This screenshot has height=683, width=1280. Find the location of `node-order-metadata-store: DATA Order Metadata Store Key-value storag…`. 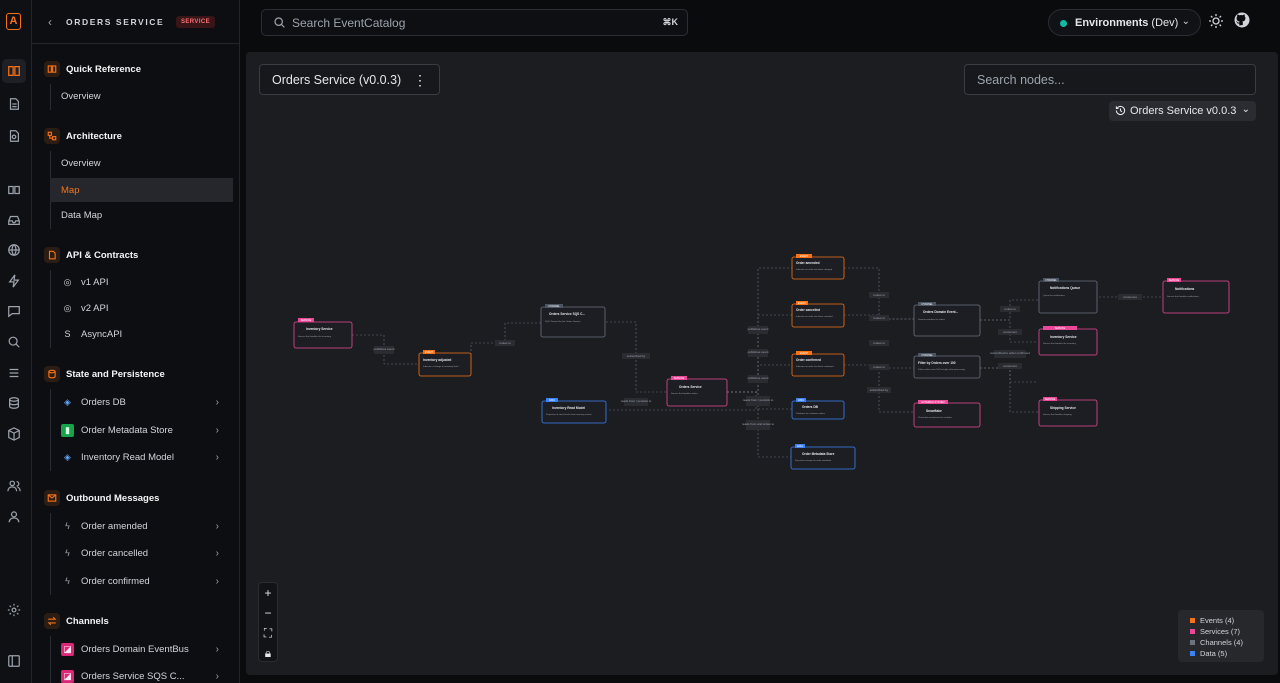

node-order-metadata-store: DATA Order Metadata Store Key-value storag… is located at coordinates (823, 457).